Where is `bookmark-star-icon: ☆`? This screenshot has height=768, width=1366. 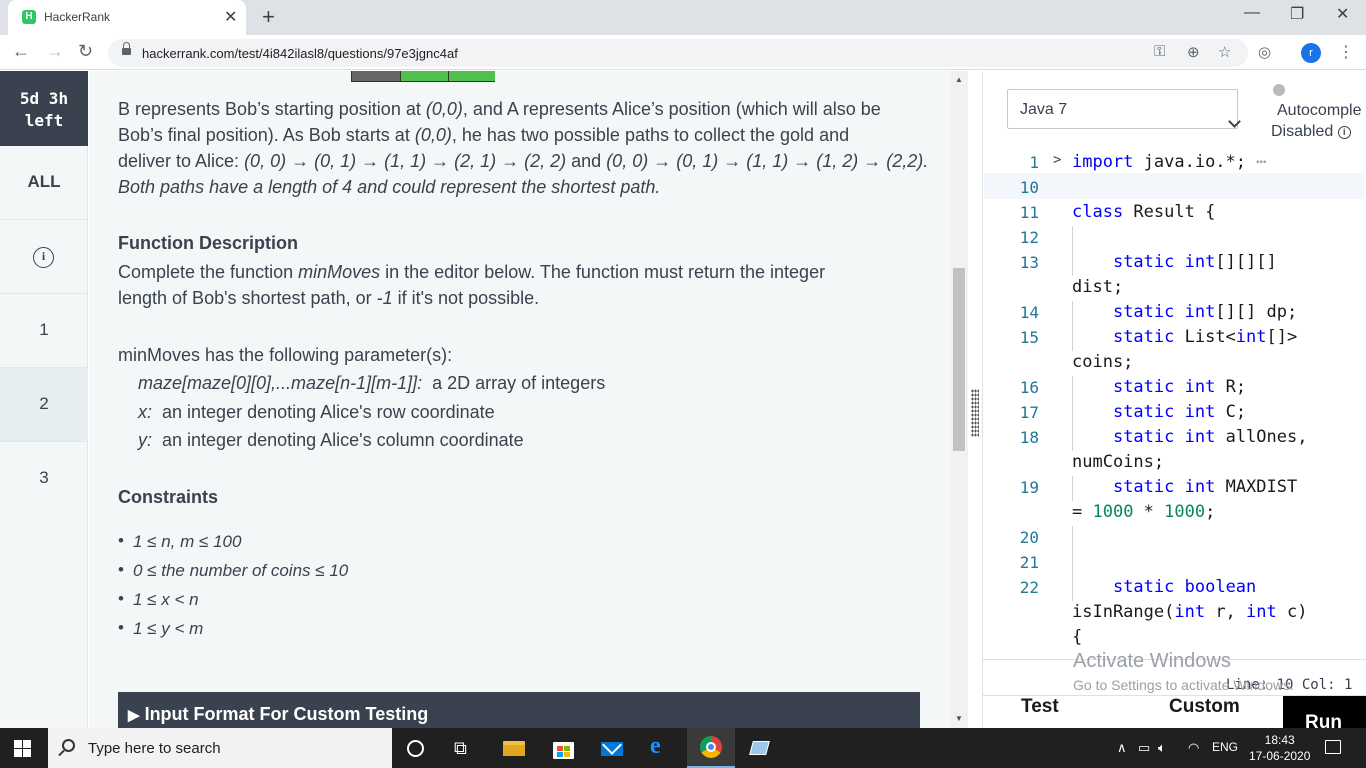 bookmark-star-icon: ☆ is located at coordinates (1224, 52).